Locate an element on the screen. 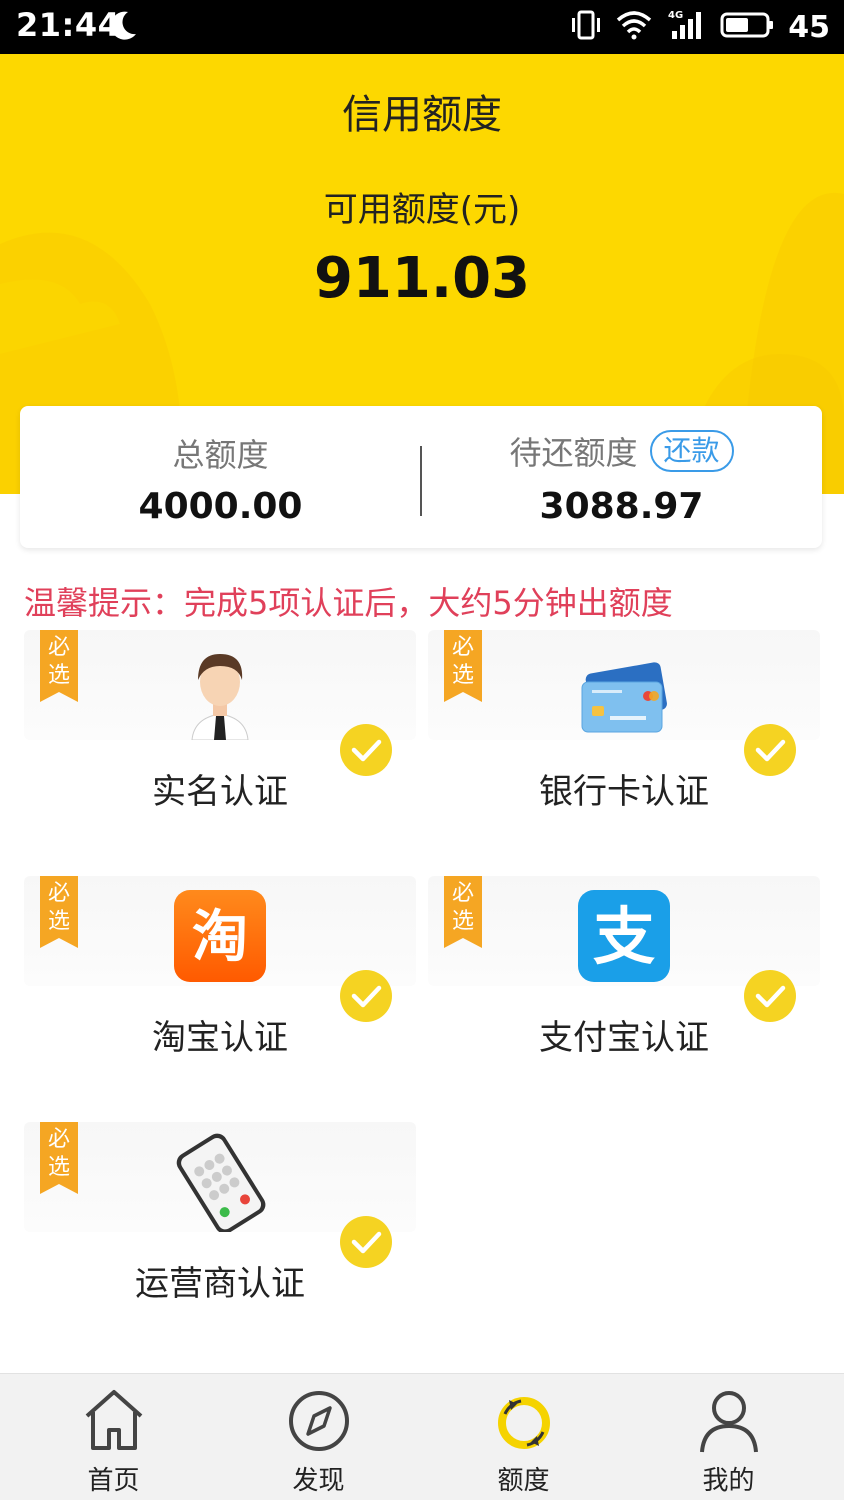  auth-card-bankcard: 必选 银行卡认证 is located at coordinates (624, 725).